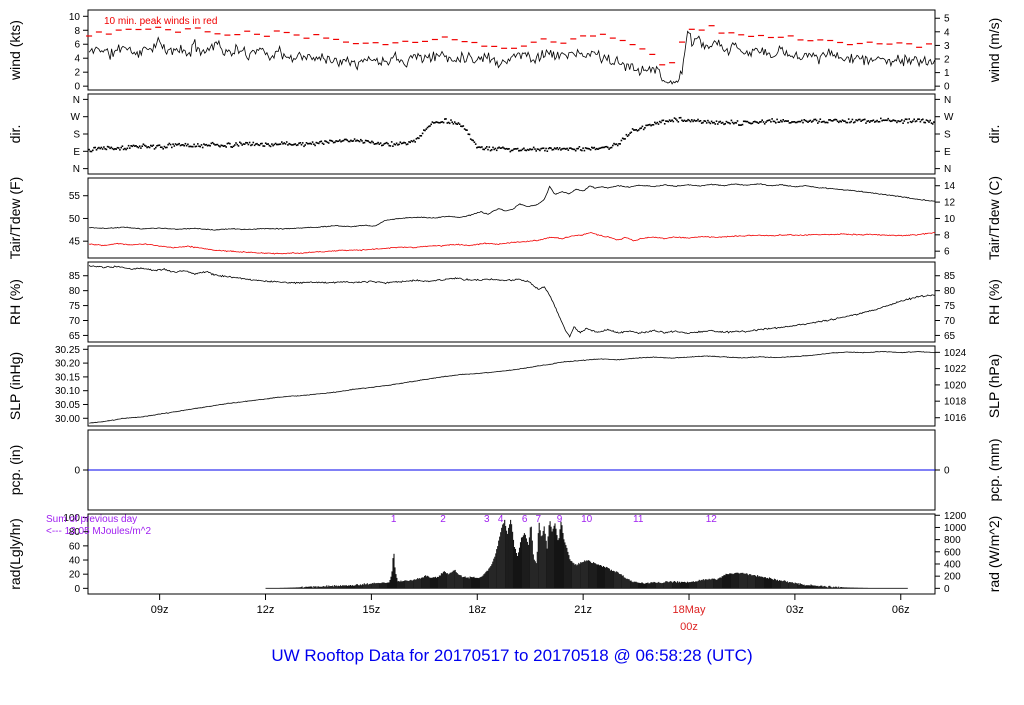 This screenshot has width=1024, height=705. What do you see at coordinates (950, 291) in the screenshot?
I see `y-tick-label-right: 80` at bounding box center [950, 291].